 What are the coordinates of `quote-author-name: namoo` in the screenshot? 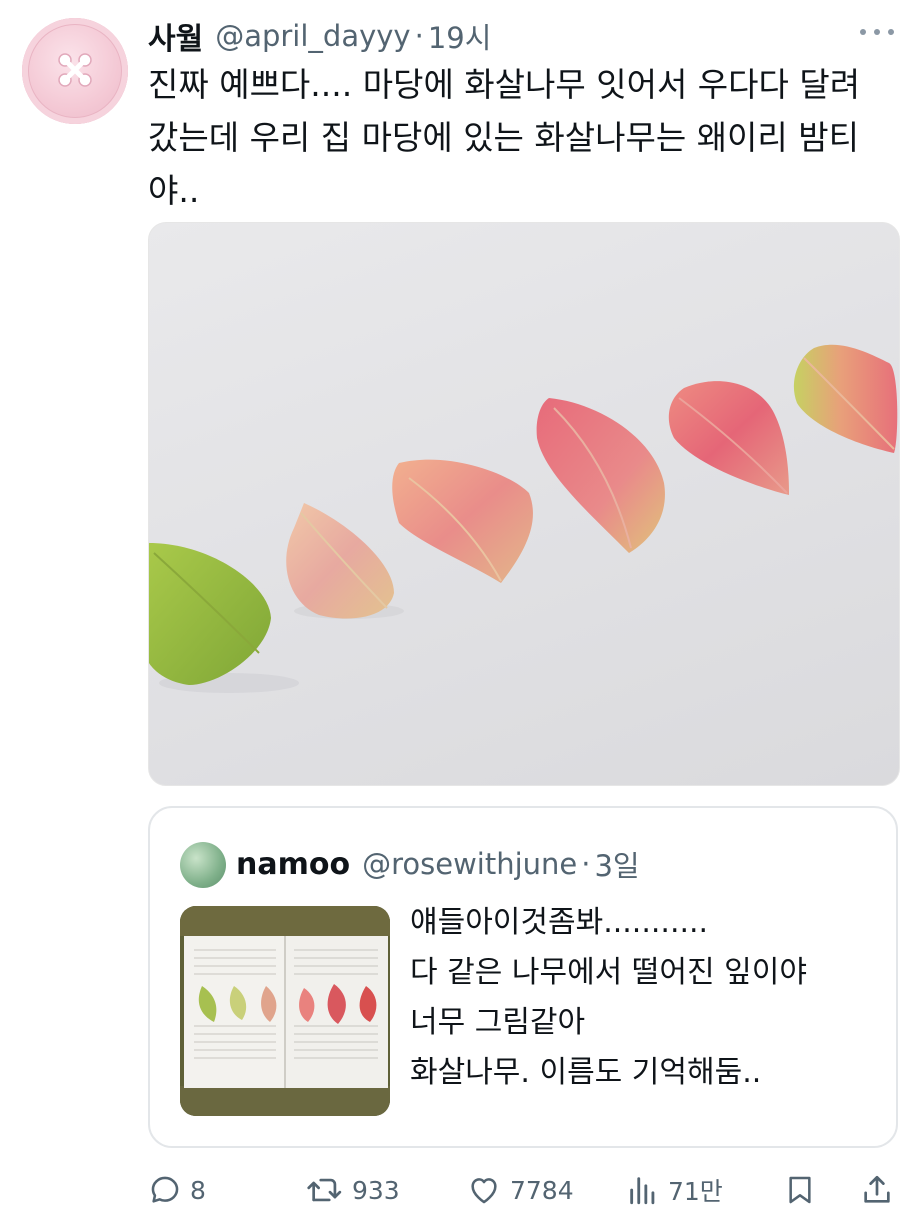 It's located at (293, 864).